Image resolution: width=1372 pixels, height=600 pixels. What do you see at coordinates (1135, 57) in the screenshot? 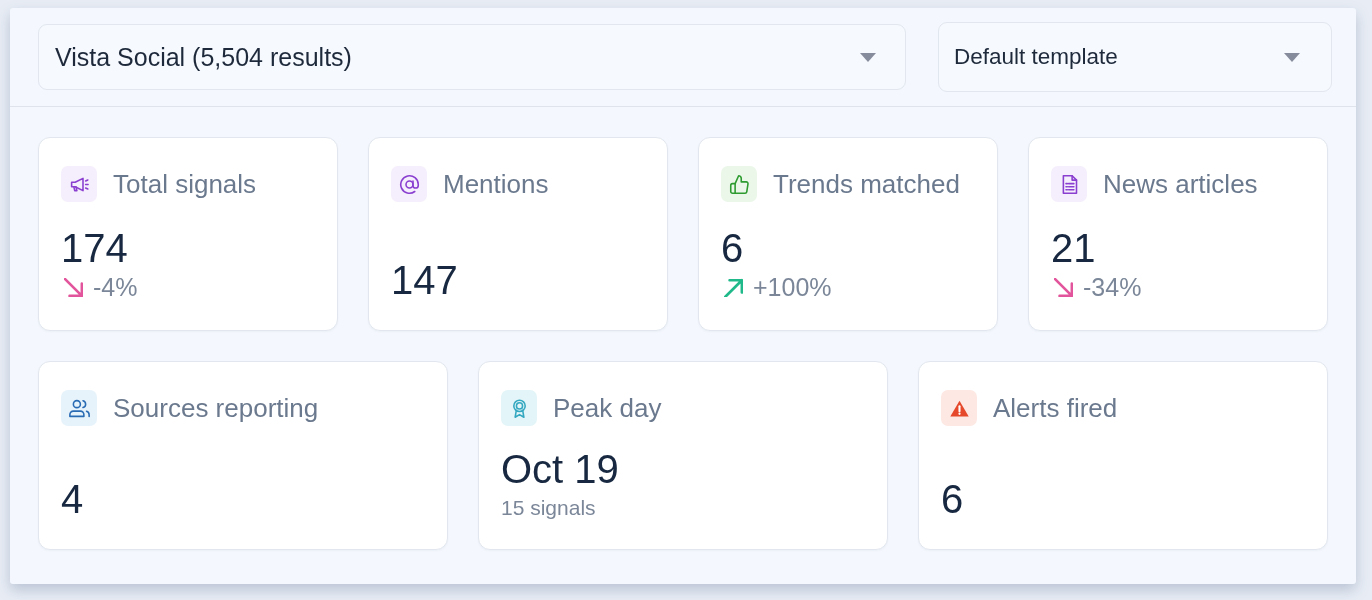
I see `dropdown: Default template` at bounding box center [1135, 57].